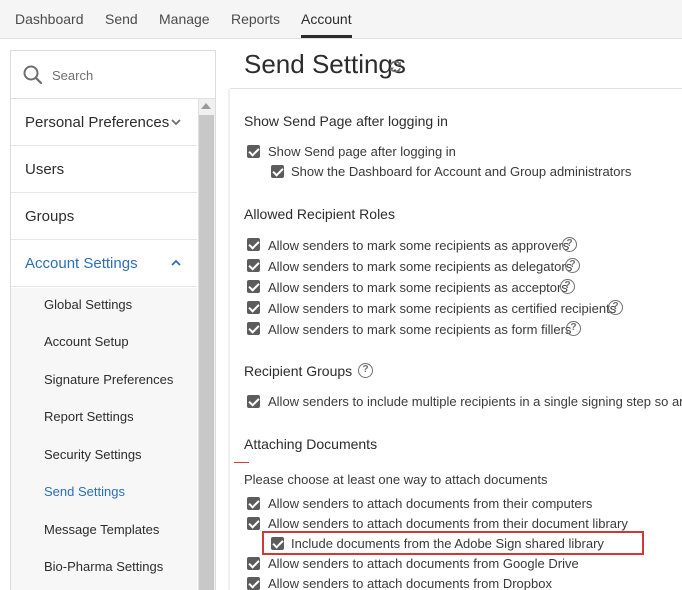 The height and width of the screenshot is (590, 682). What do you see at coordinates (253, 563) in the screenshot?
I see `checkbox-attach-google-drive` at bounding box center [253, 563].